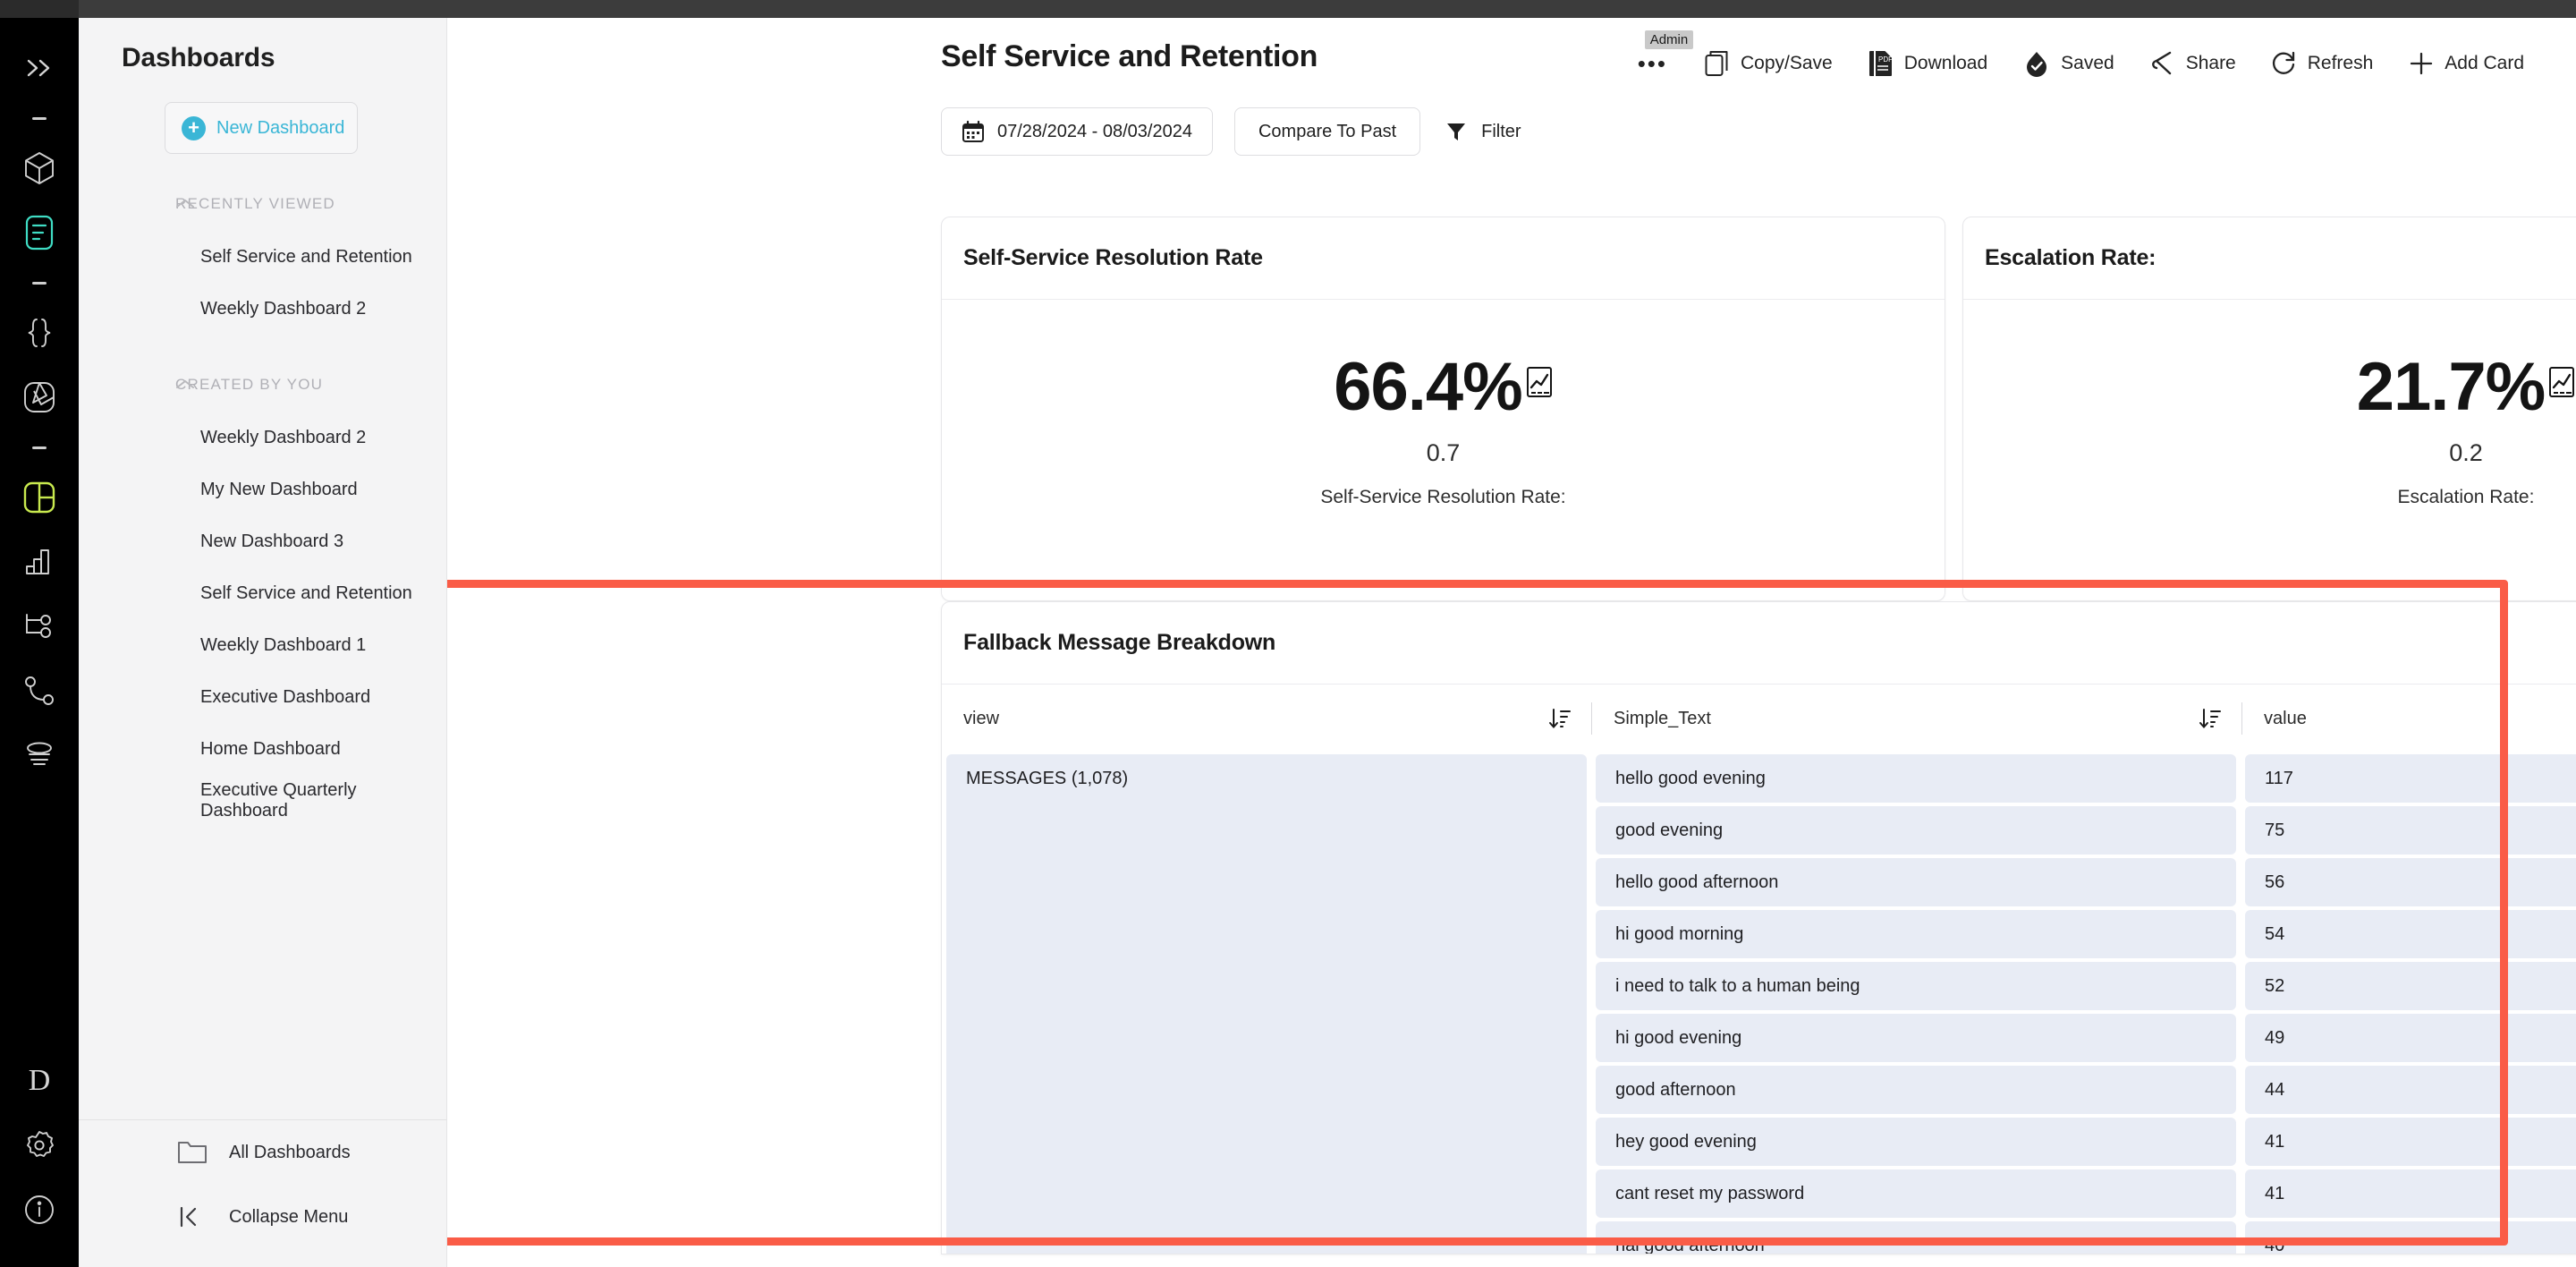 This screenshot has width=2576, height=1267. What do you see at coordinates (1652, 64) in the screenshot?
I see `more-actions-button: •••` at bounding box center [1652, 64].